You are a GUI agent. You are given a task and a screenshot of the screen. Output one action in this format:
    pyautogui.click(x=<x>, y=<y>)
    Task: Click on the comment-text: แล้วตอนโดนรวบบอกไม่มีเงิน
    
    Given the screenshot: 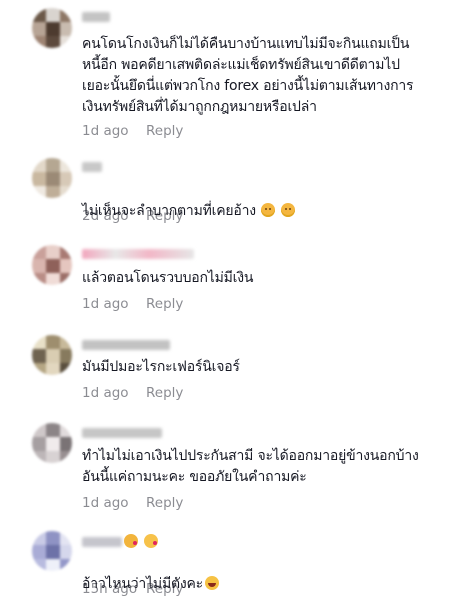 What is the action you would take?
    pyautogui.click(x=168, y=278)
    